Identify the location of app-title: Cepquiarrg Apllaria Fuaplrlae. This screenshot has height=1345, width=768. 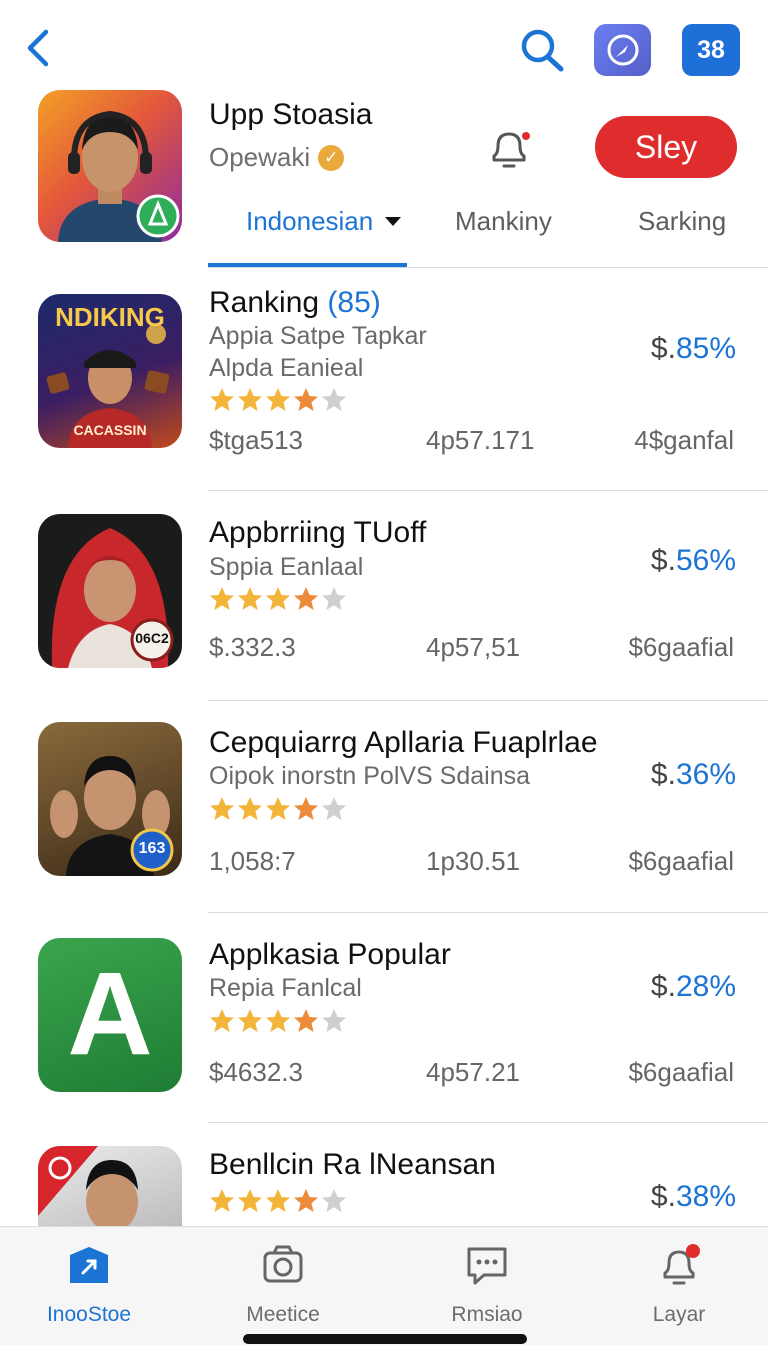
(403, 743).